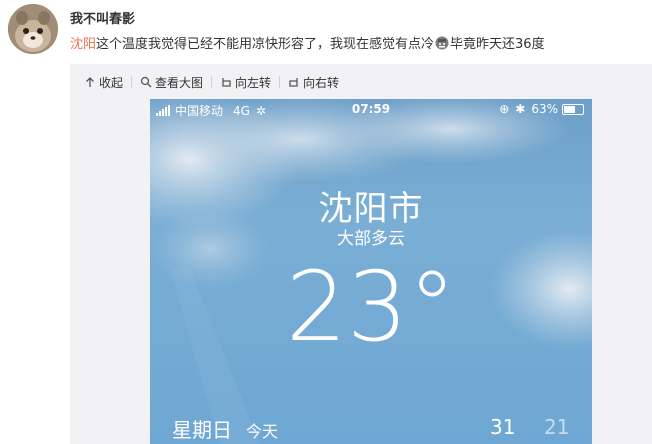 The width and height of the screenshot is (652, 444). What do you see at coordinates (265, 44) in the screenshot?
I see `post-text-main: 这个温度我觉得已经不能用凉快形容了，我现在感觉有点冷` at bounding box center [265, 44].